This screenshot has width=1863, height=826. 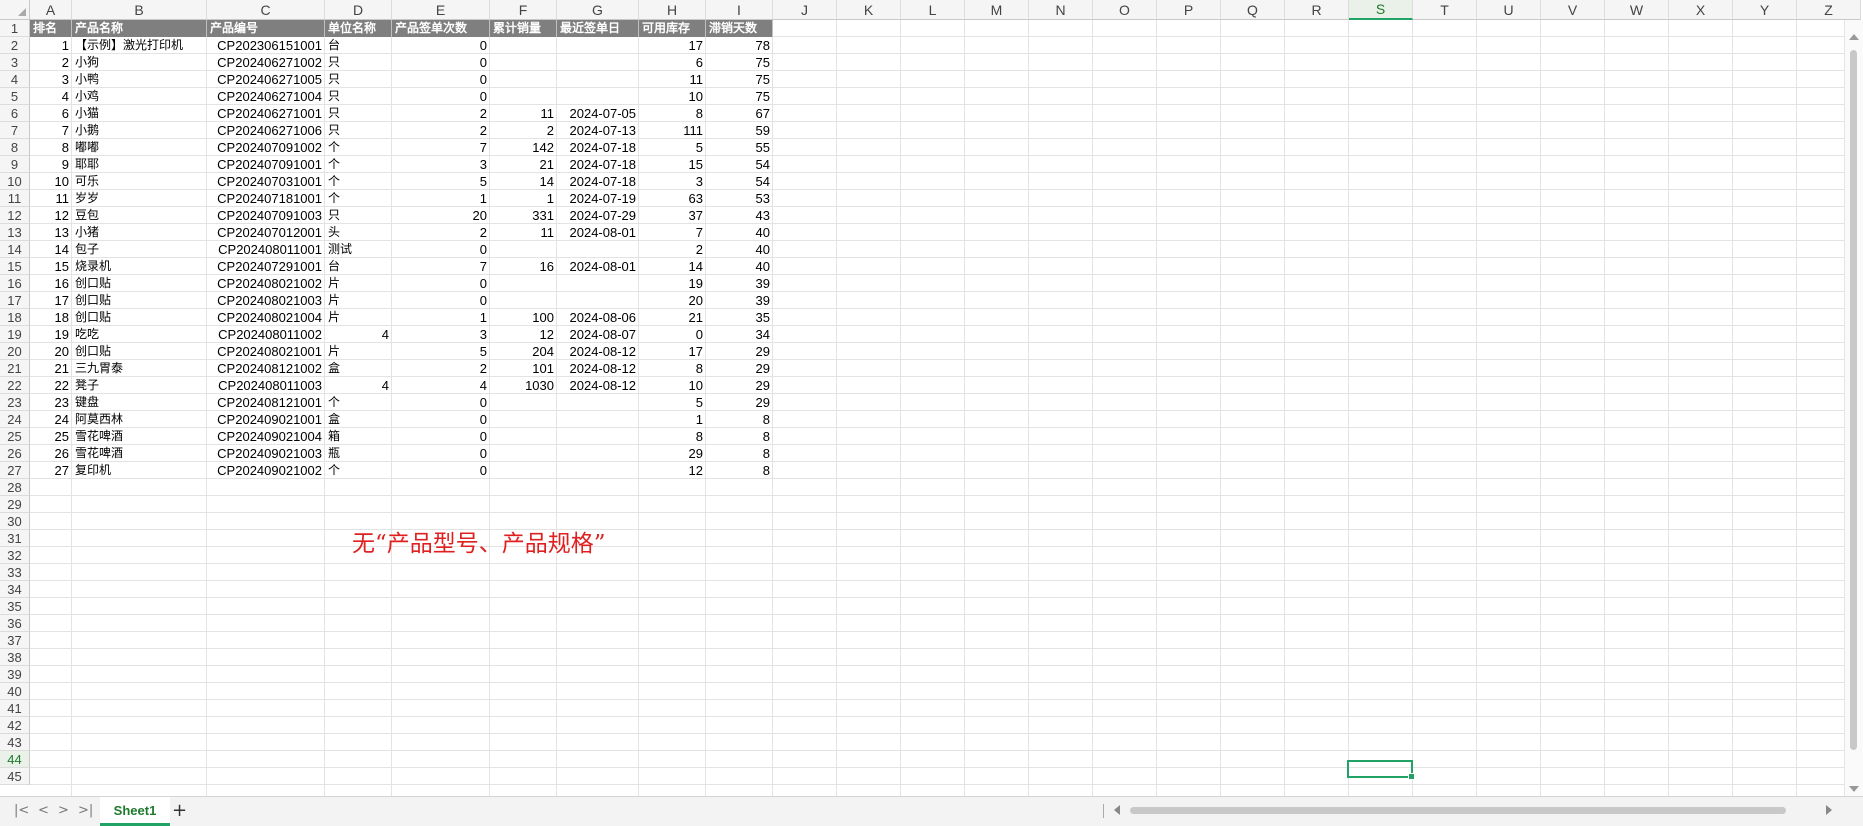 I want to click on column-header-h: H, so click(x=672, y=10).